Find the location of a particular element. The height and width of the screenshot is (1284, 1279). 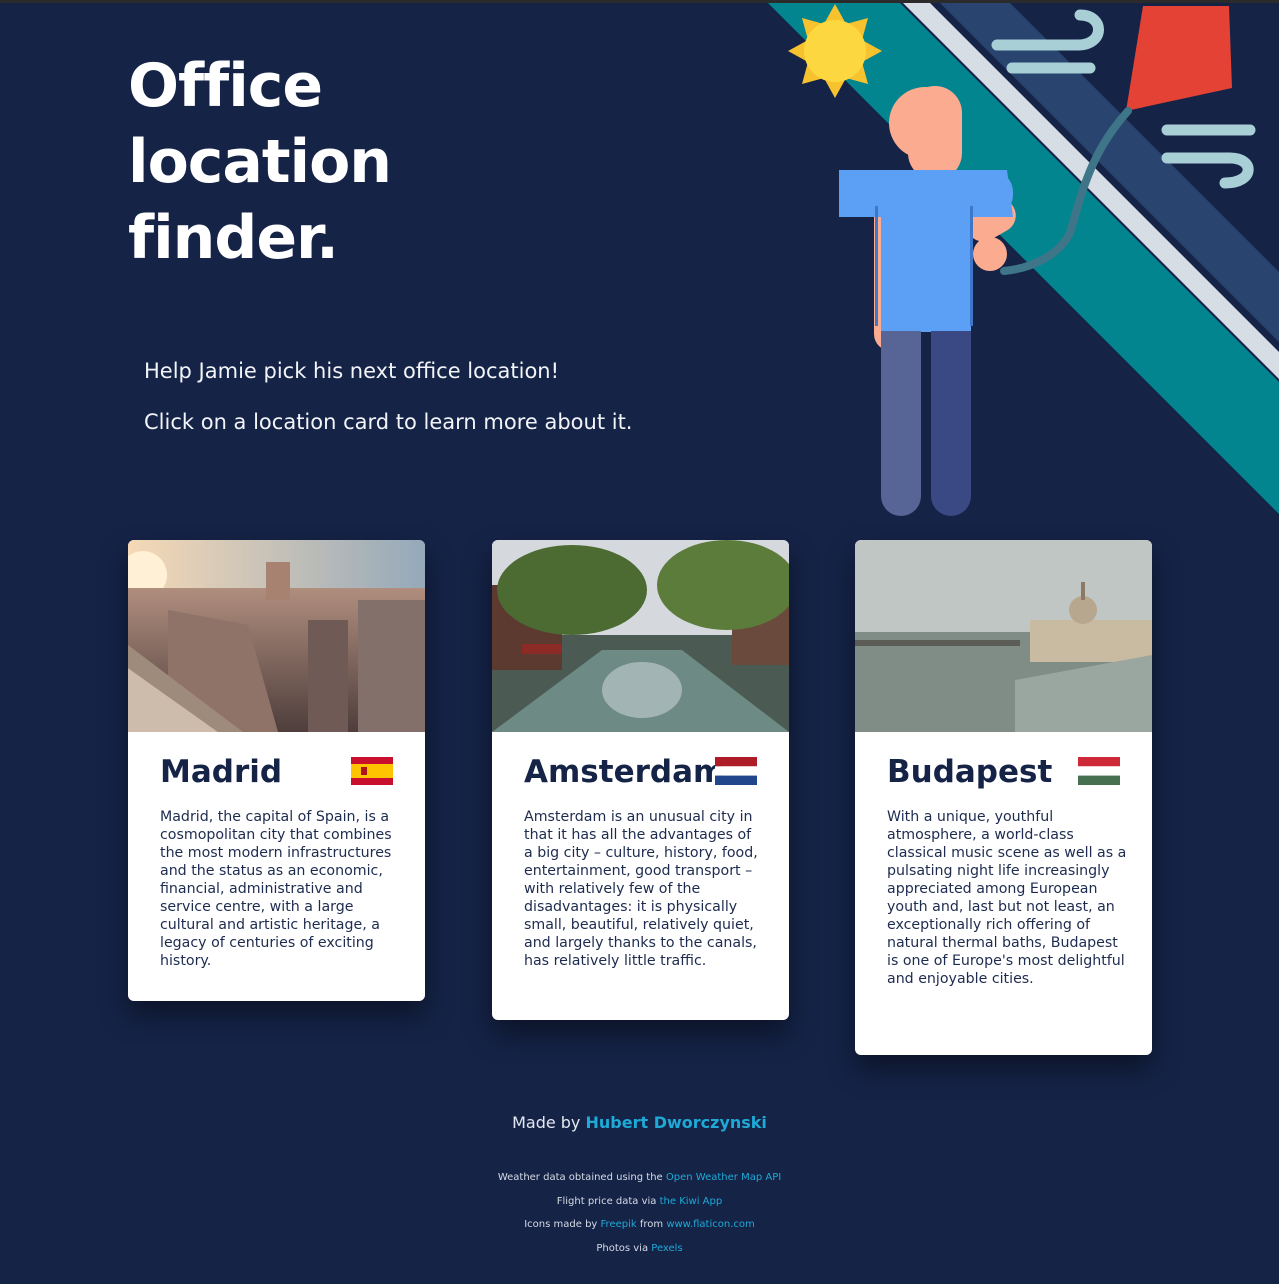

hungary-flag-icon is located at coordinates (1099, 771).